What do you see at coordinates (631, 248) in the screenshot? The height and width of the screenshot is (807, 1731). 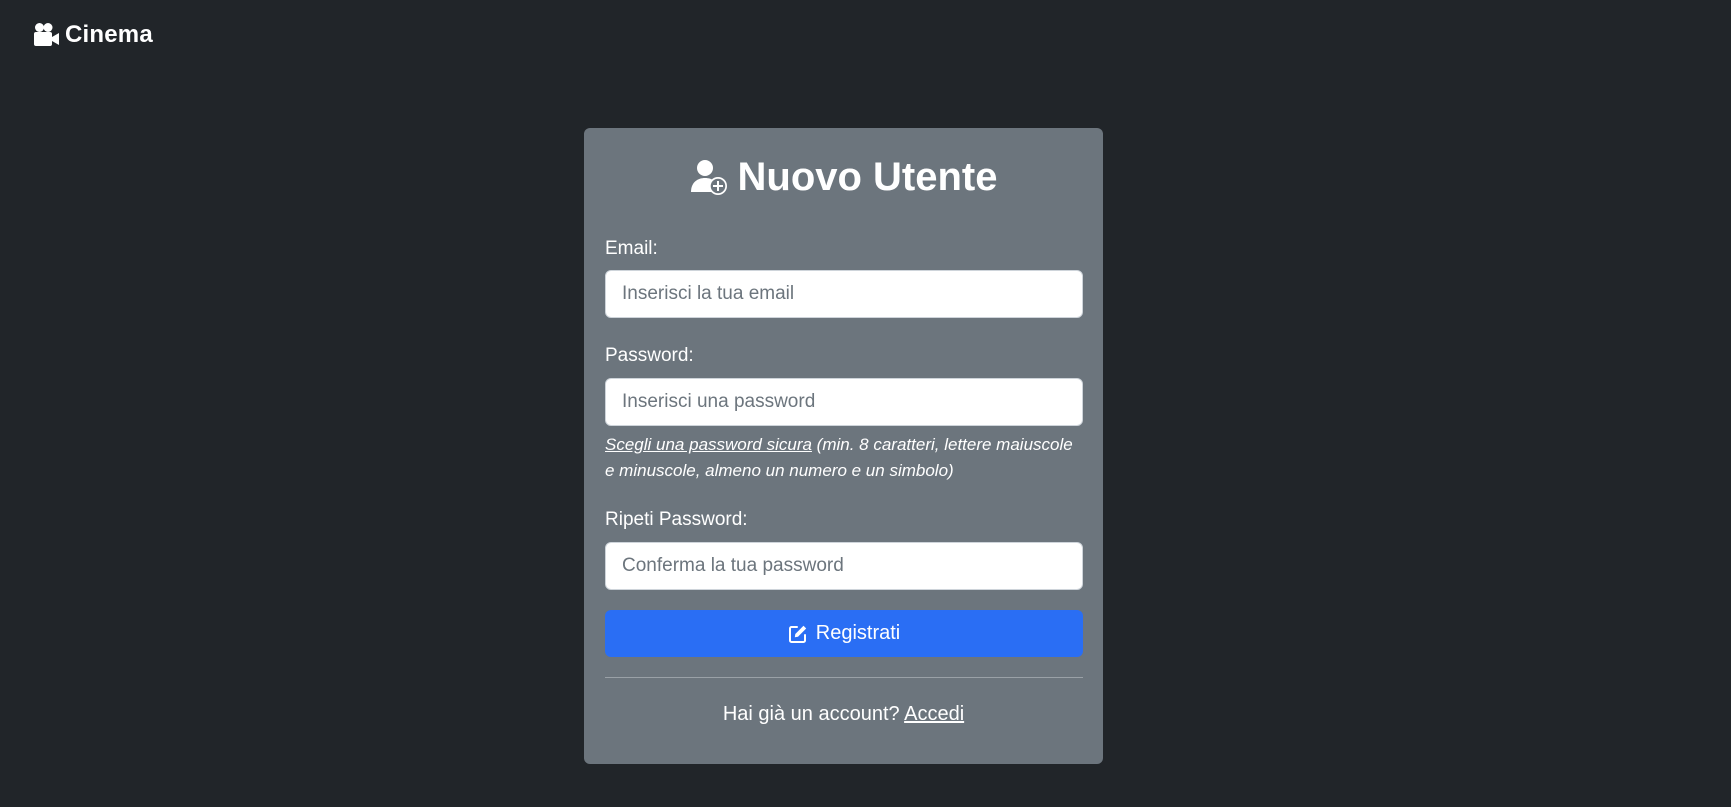 I see `email-label: Email:` at bounding box center [631, 248].